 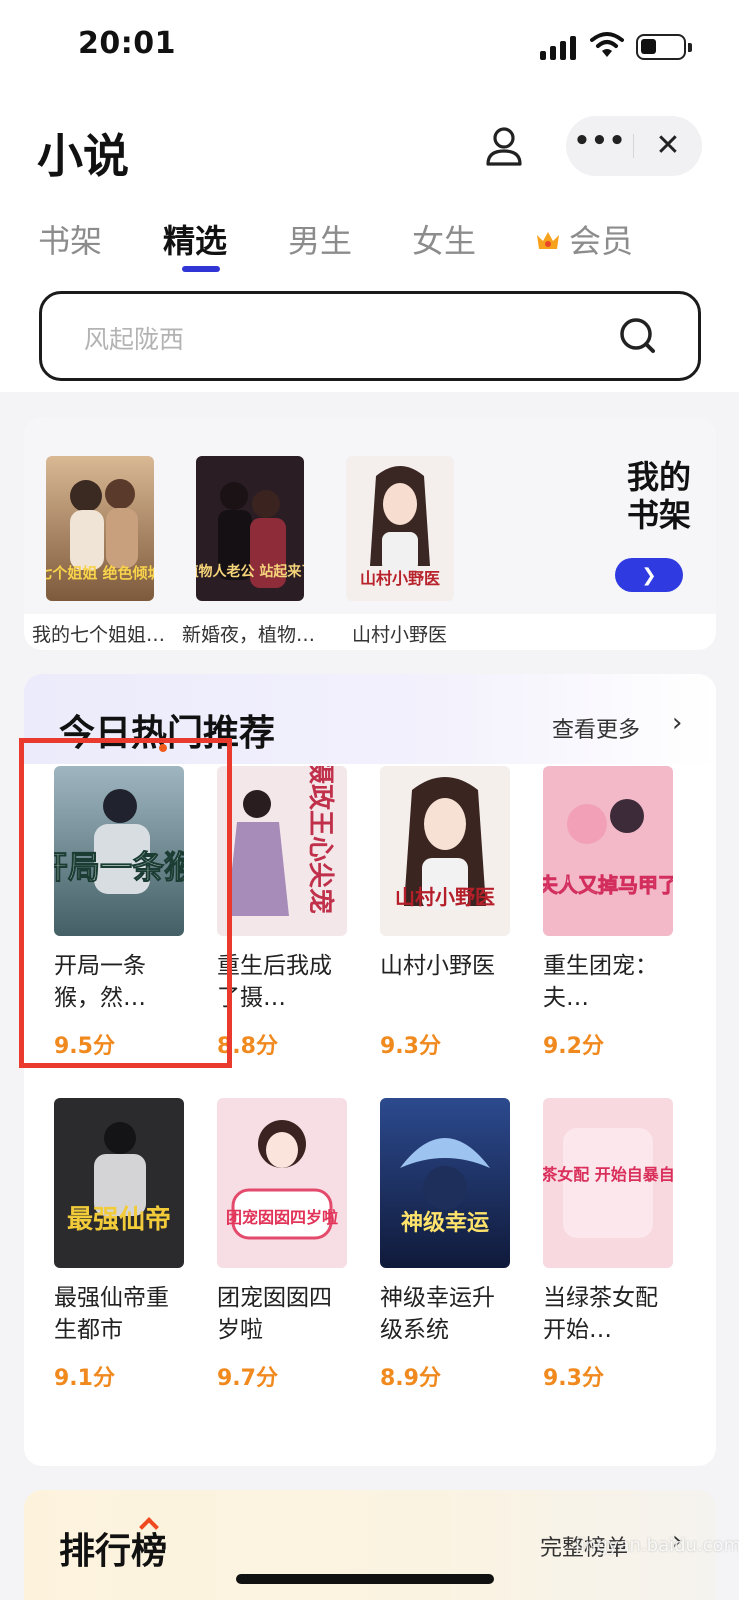 I want to click on book-card: 摄政王心尖宠 重生后我成了摄… 8.8分, so click(x=282, y=913).